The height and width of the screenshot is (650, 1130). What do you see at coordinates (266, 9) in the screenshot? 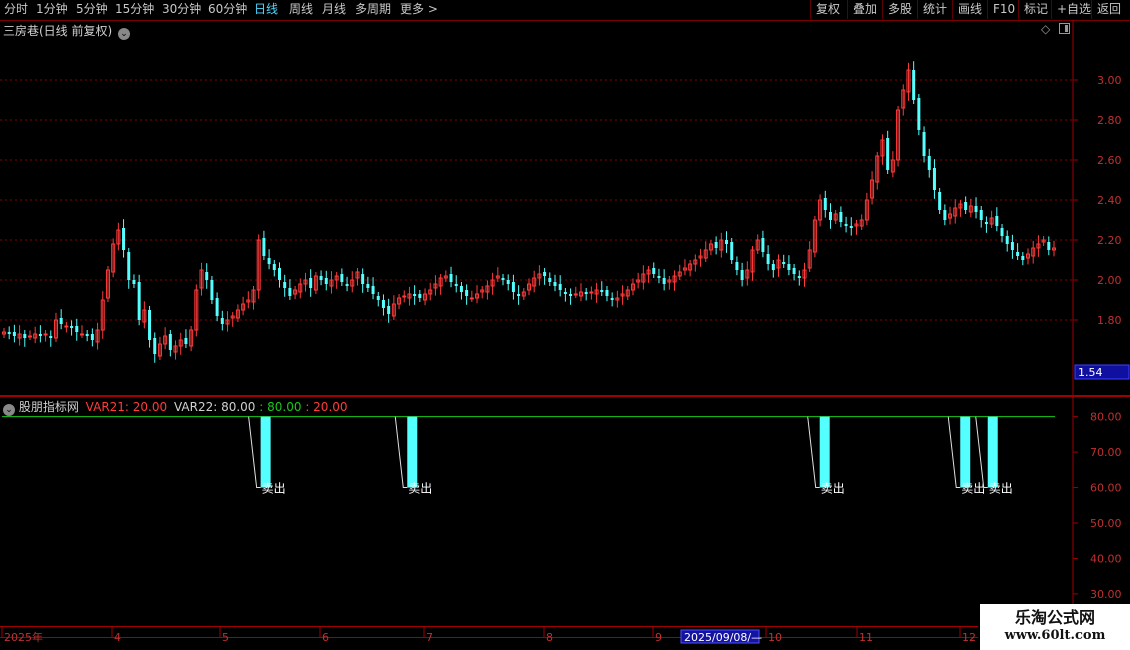
I see `tab-daily: 日线` at bounding box center [266, 9].